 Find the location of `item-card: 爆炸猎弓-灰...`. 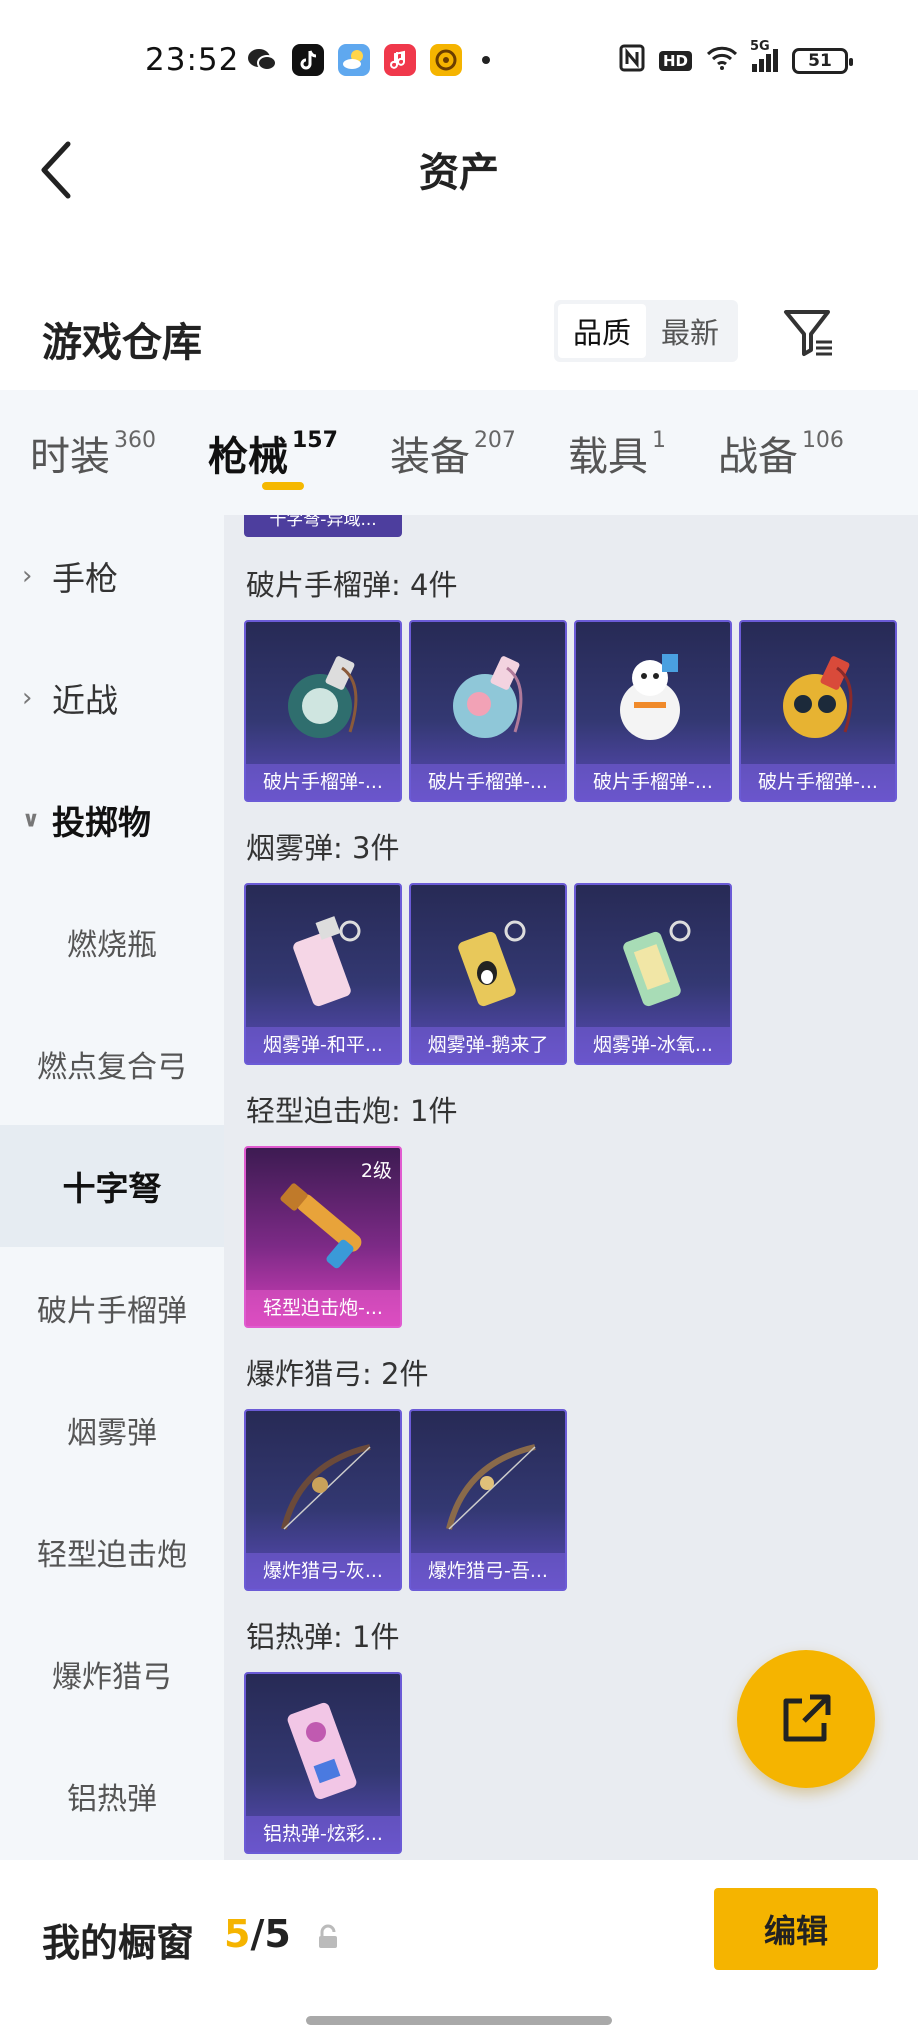

item-card: 爆炸猎弓-灰... is located at coordinates (323, 1500).